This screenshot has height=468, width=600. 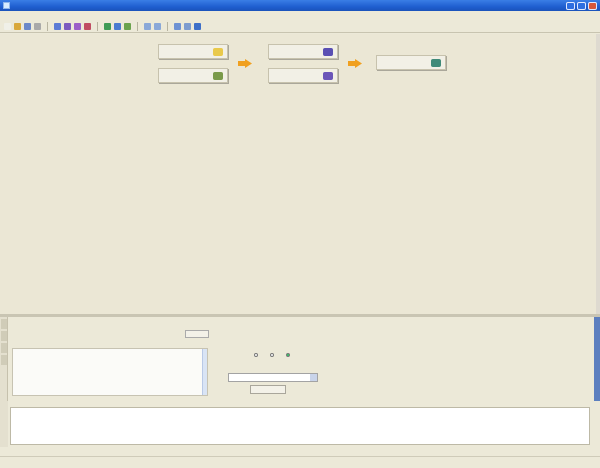 What do you see at coordinates (570, 5) in the screenshot?
I see `minimize-button` at bounding box center [570, 5].